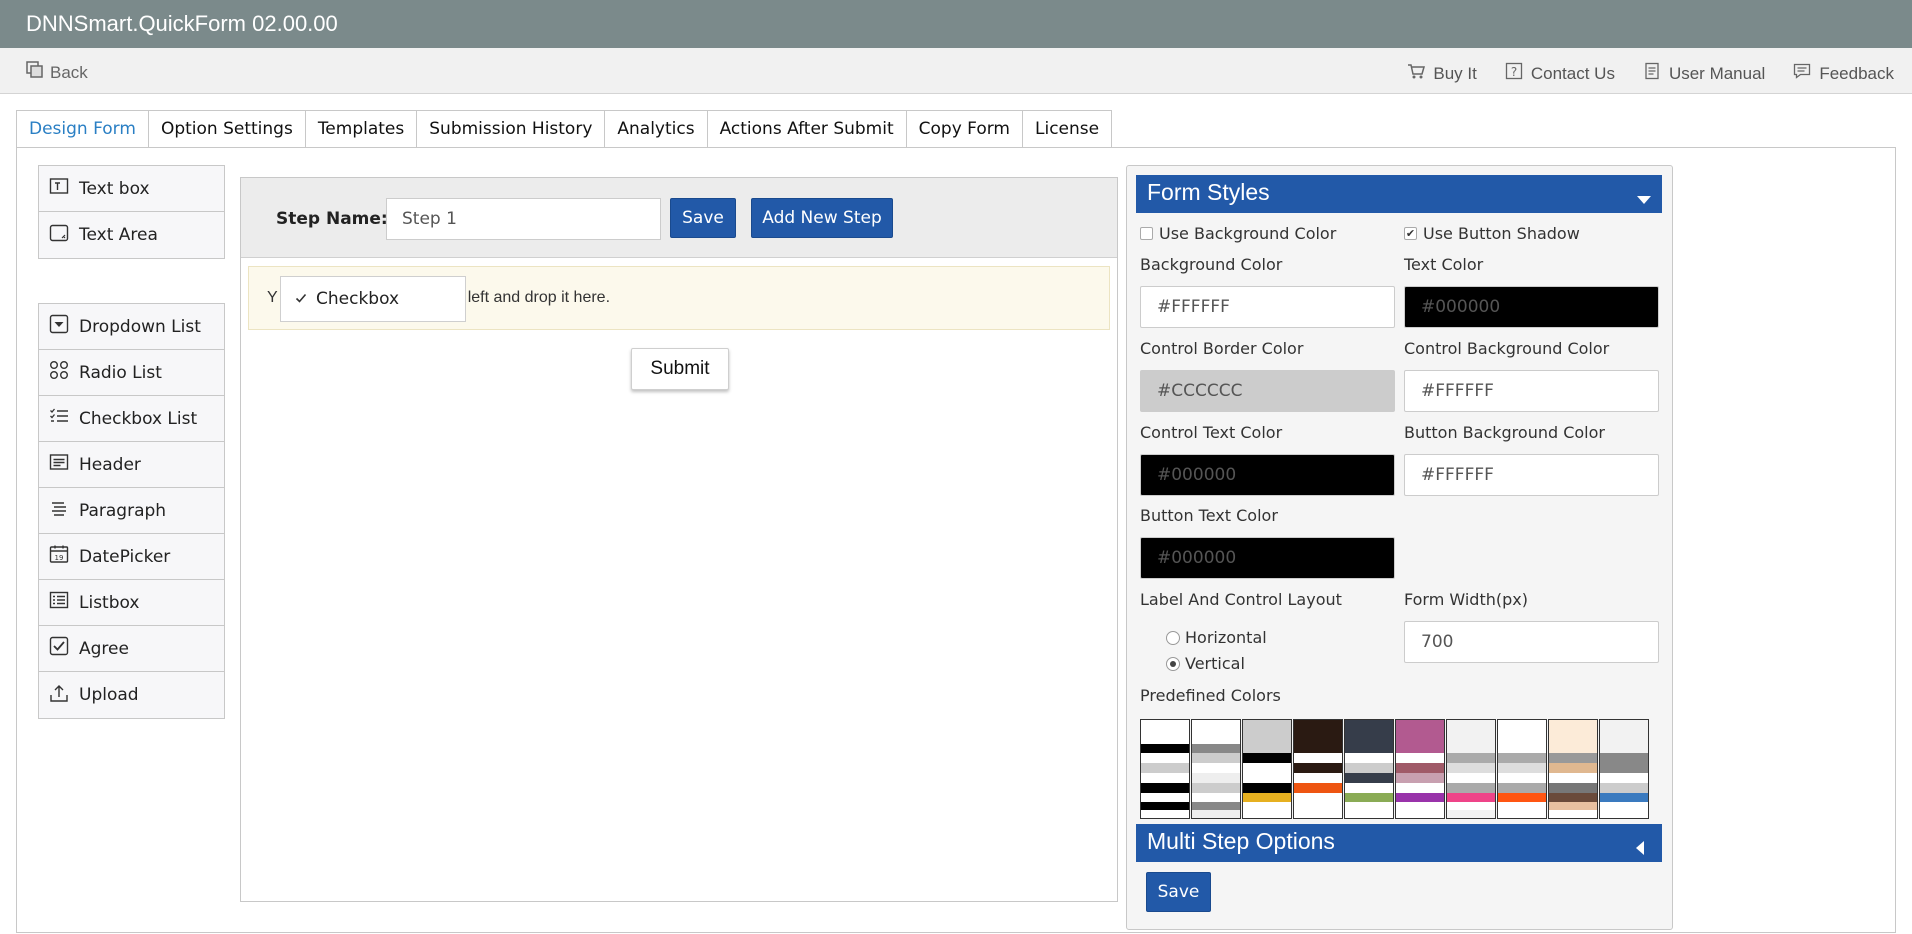 This screenshot has width=1912, height=934. What do you see at coordinates (806, 129) in the screenshot?
I see `tab-actions-after-submit: Actions After Submit` at bounding box center [806, 129].